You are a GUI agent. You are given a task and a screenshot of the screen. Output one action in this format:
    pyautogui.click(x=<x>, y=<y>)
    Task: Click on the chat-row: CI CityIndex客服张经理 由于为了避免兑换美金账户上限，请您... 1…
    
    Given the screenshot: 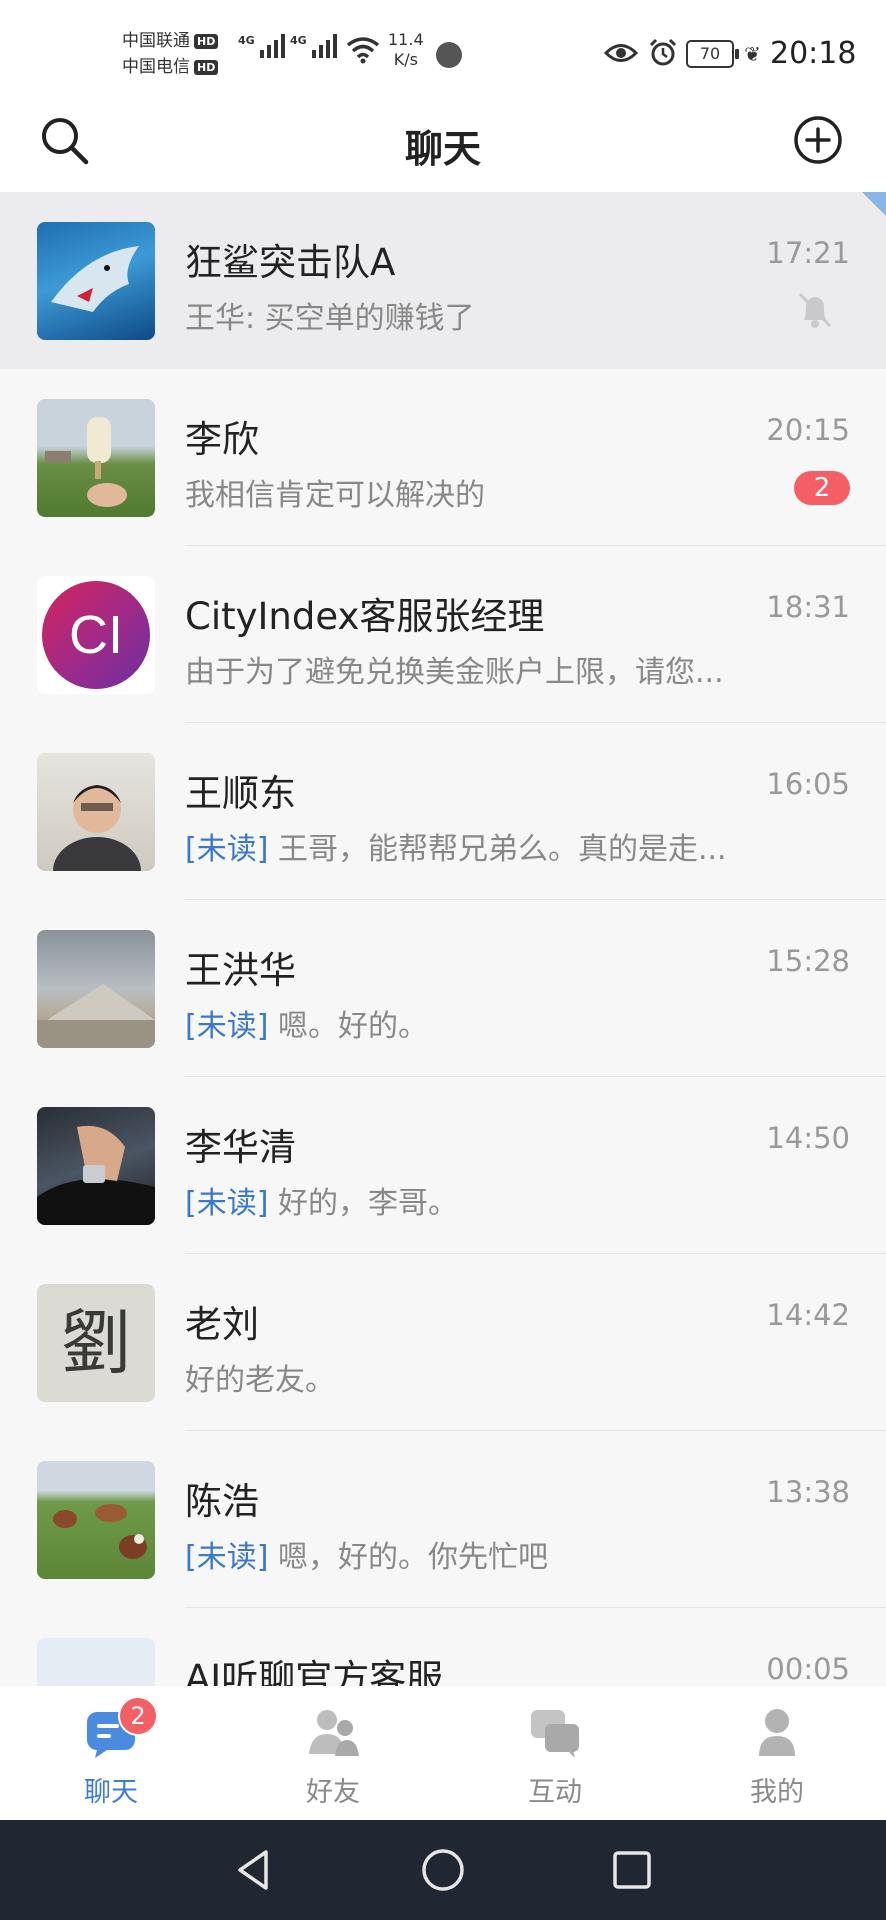 What is the action you would take?
    pyautogui.click(x=443, y=634)
    